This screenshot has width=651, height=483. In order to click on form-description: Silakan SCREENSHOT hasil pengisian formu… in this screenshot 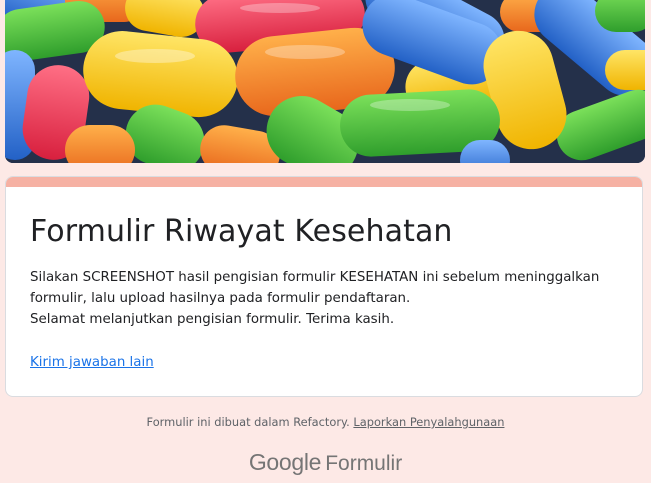, I will do `click(330, 298)`.